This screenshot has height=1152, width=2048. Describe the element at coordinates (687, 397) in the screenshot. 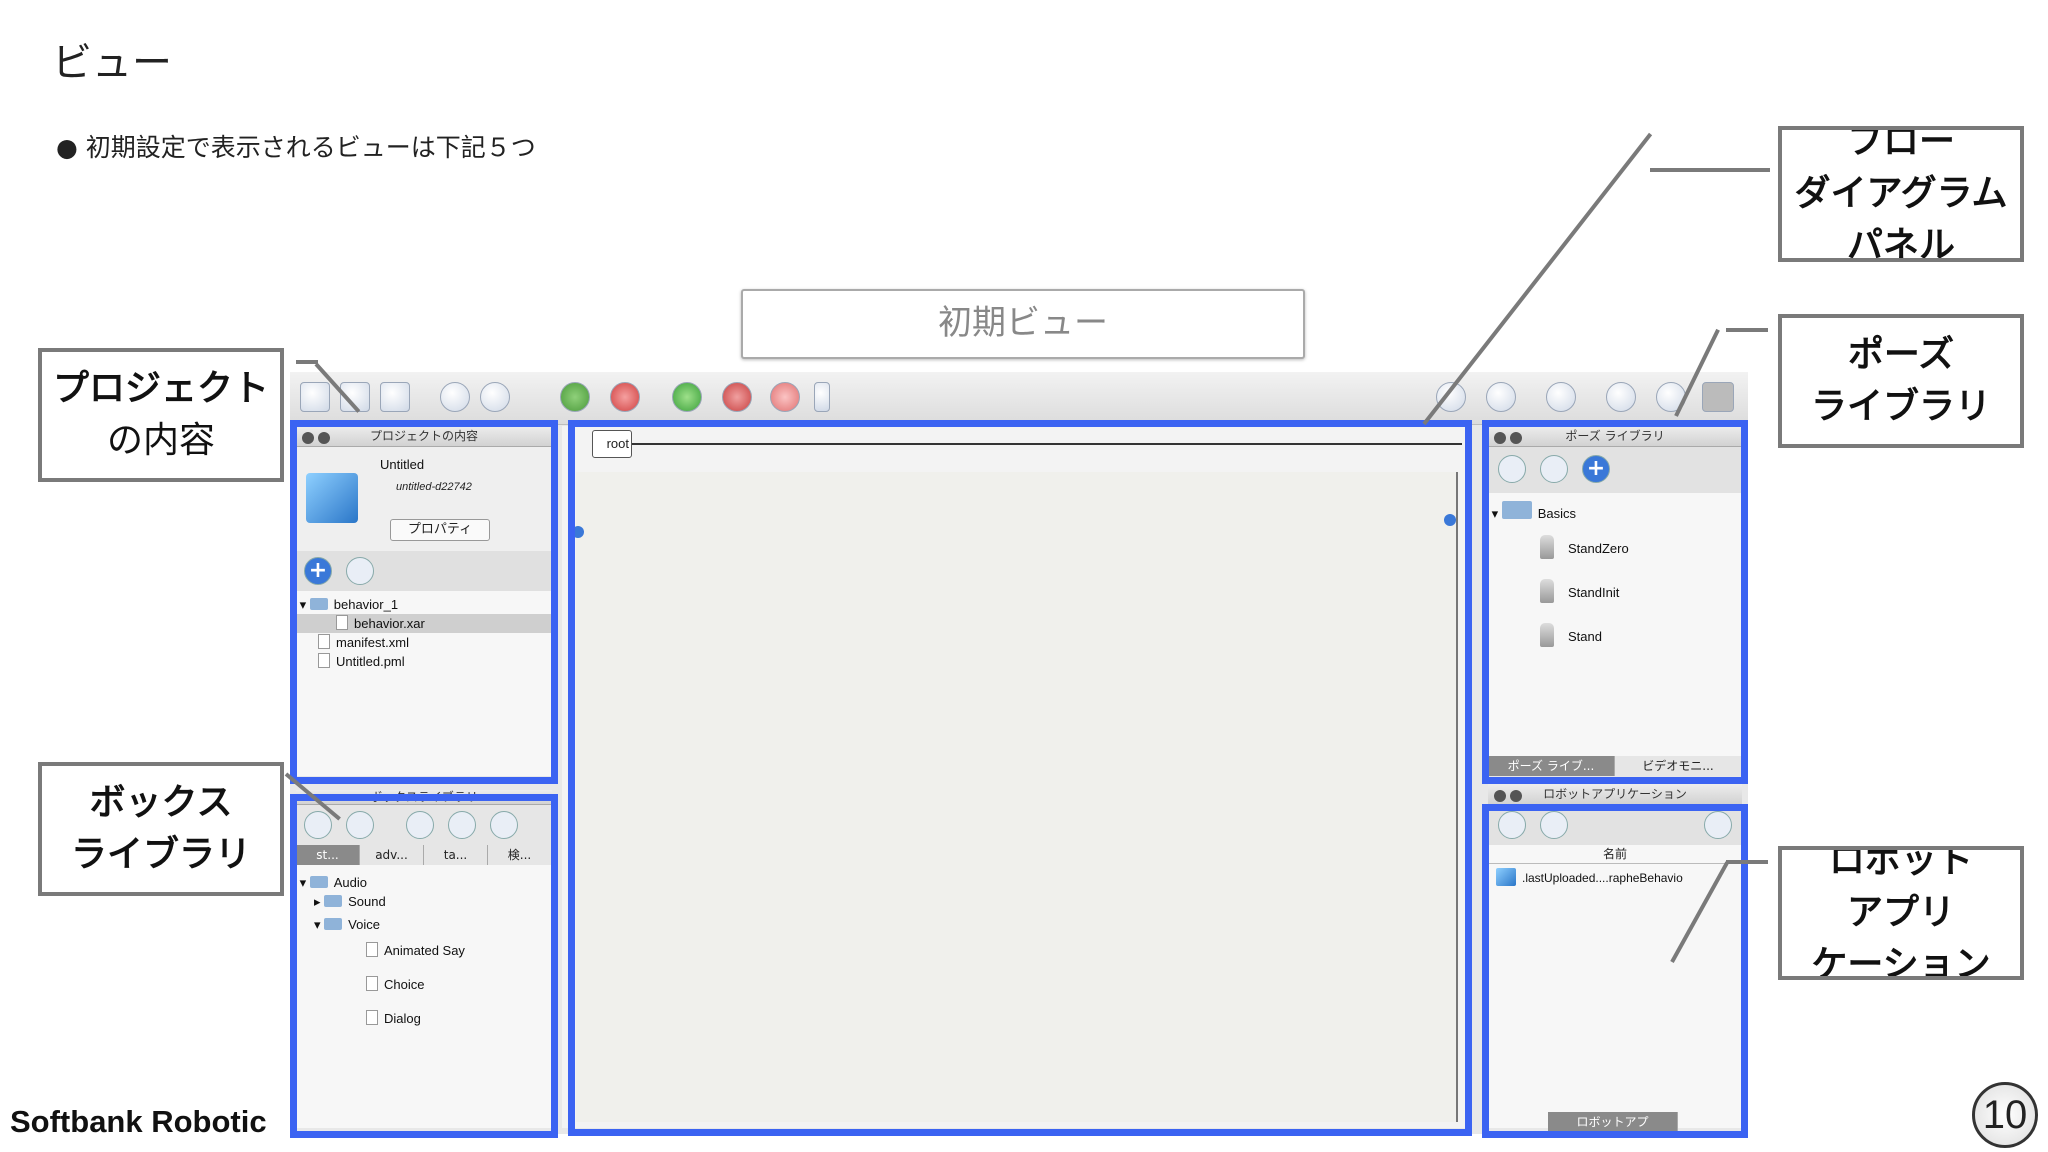

I see `play-icon` at that location.